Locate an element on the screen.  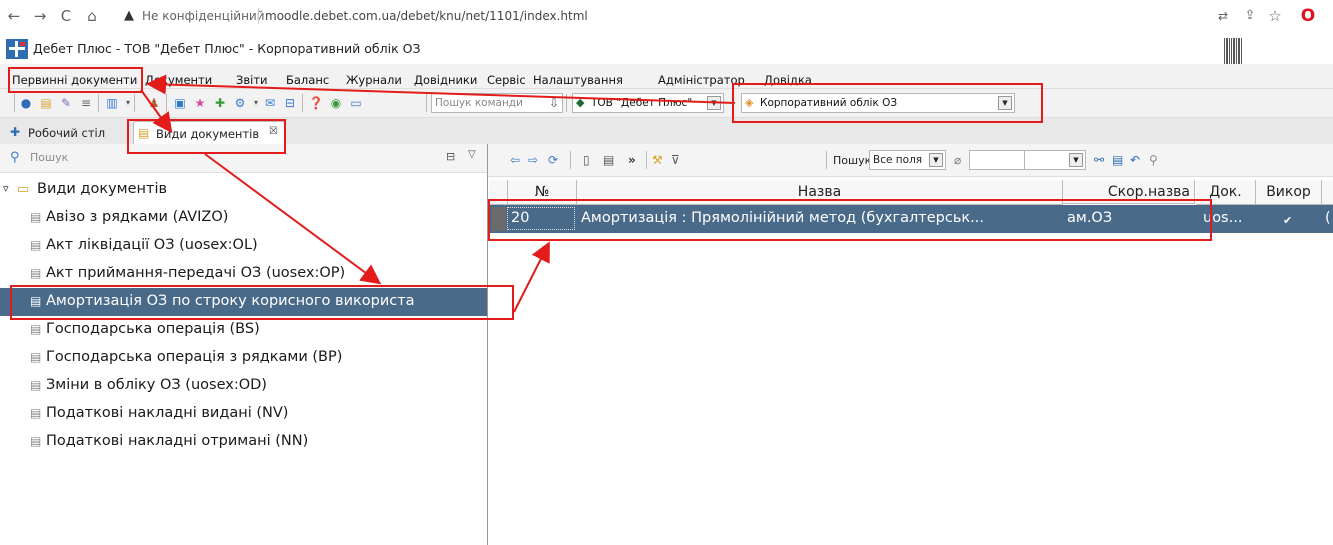
arrow-config-to-menu is located at coordinates (441, 89).